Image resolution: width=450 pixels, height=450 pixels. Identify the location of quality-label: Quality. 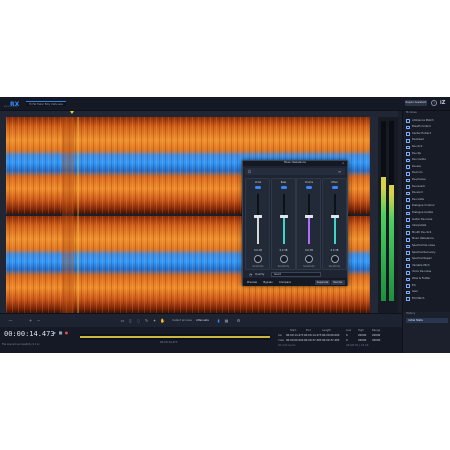
(260, 274).